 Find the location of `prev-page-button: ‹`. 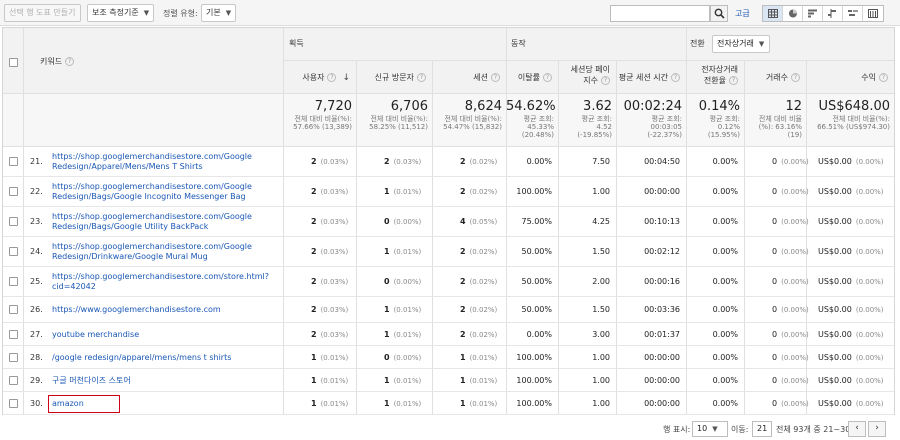

prev-page-button: ‹ is located at coordinates (857, 429).